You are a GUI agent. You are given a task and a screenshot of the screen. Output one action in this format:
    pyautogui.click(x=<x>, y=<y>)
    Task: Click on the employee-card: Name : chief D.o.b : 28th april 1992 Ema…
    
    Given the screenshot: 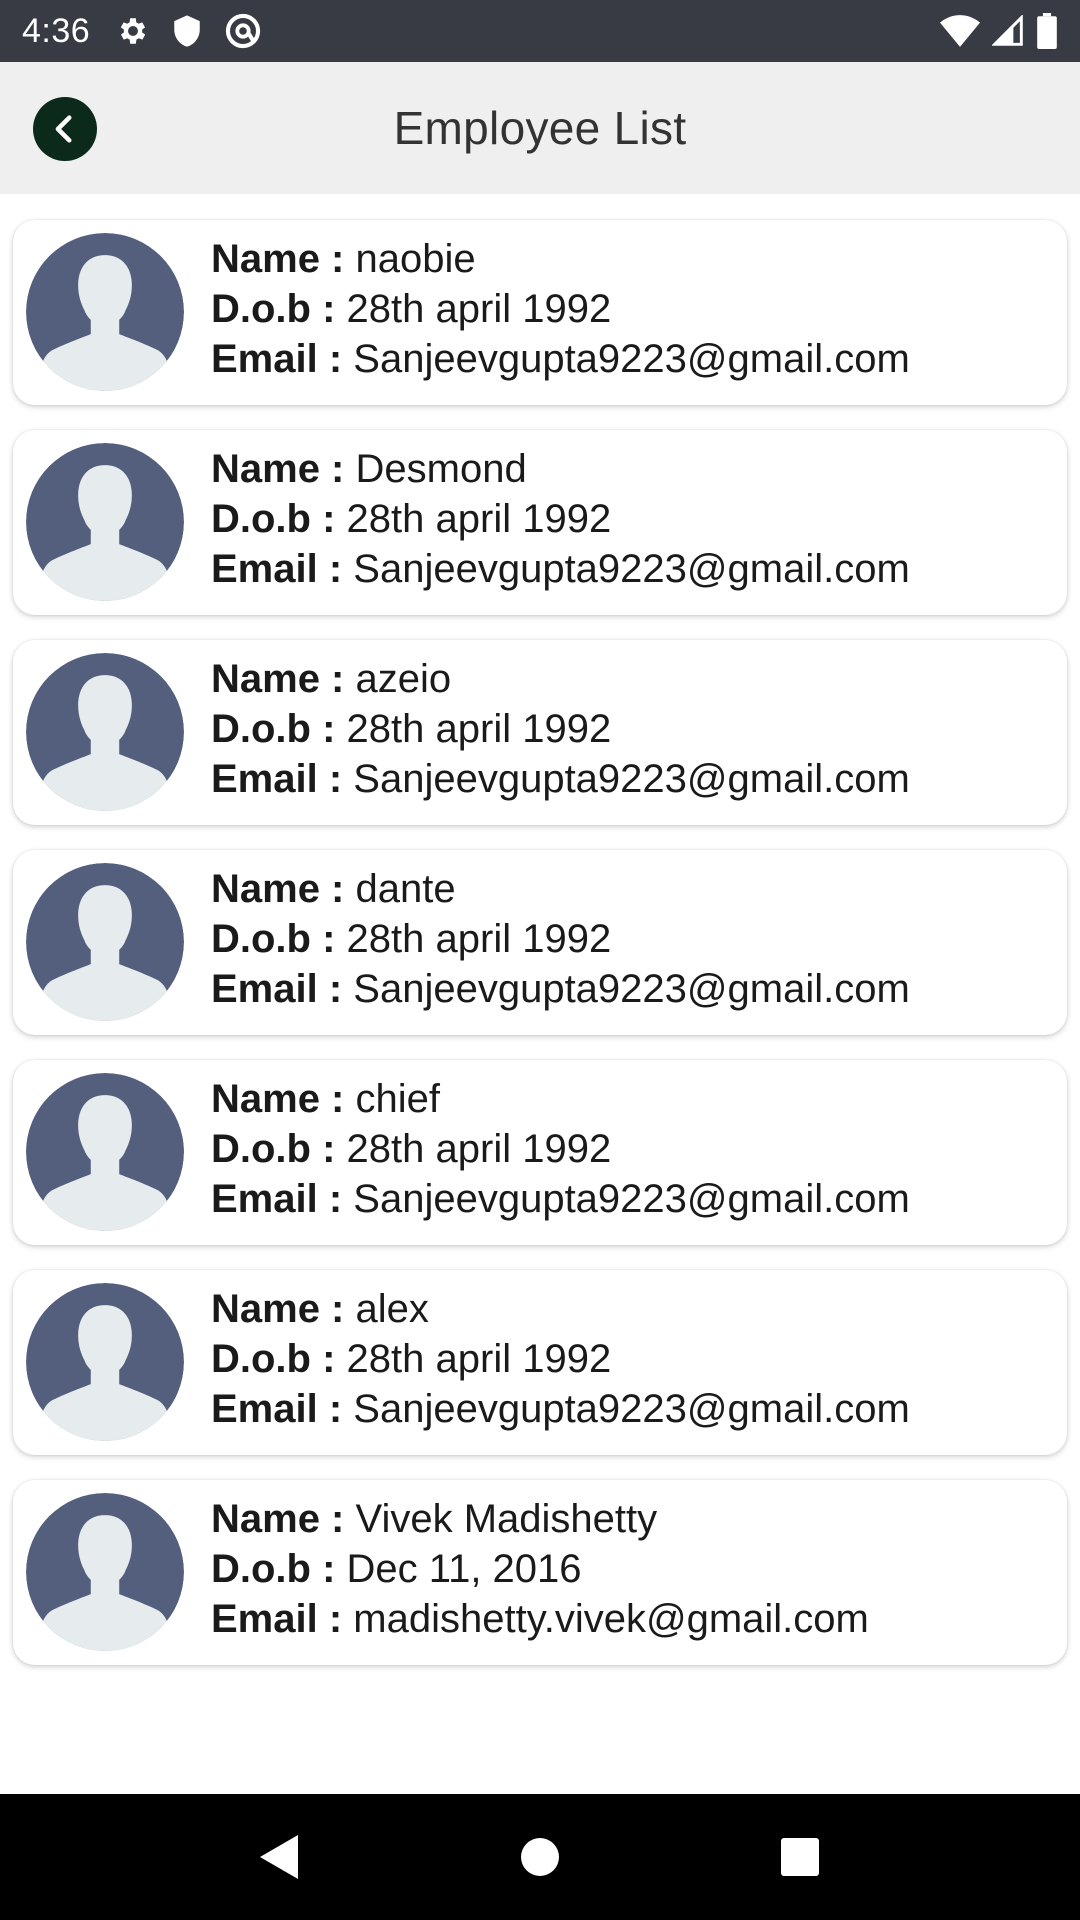 What is the action you would take?
    pyautogui.click(x=540, y=1152)
    